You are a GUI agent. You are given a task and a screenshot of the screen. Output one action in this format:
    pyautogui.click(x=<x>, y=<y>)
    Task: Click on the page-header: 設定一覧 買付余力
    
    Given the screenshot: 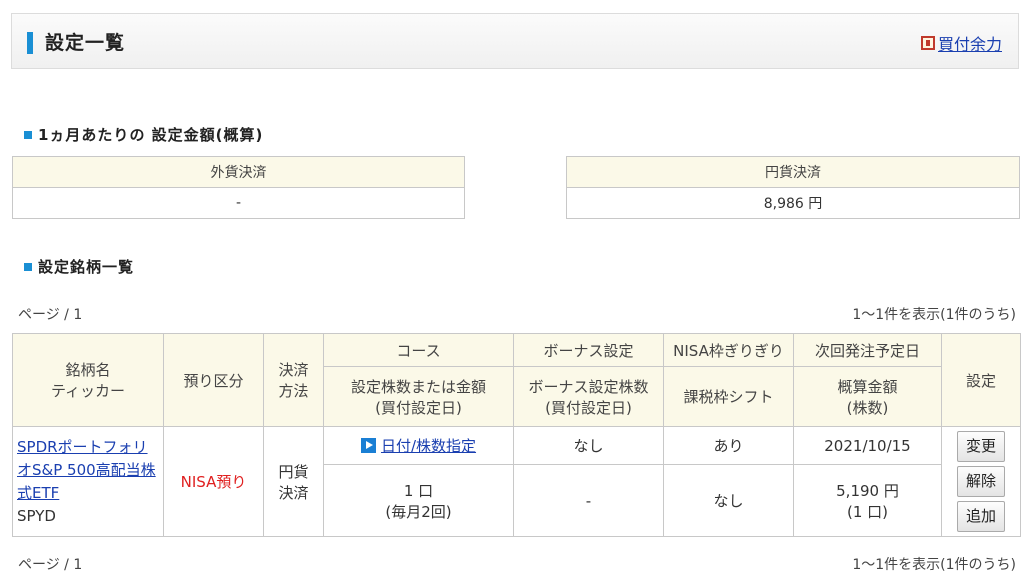 What is the action you would take?
    pyautogui.click(x=515, y=41)
    